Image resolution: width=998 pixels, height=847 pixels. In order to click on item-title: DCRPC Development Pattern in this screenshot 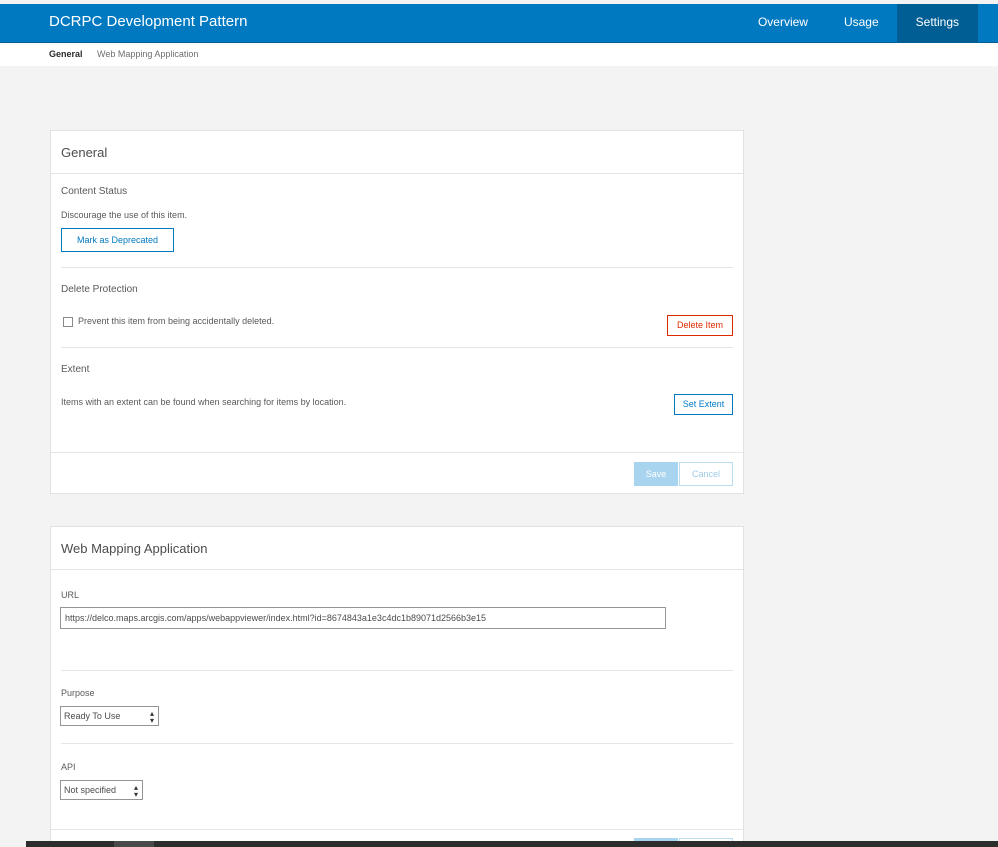, I will do `click(148, 21)`.